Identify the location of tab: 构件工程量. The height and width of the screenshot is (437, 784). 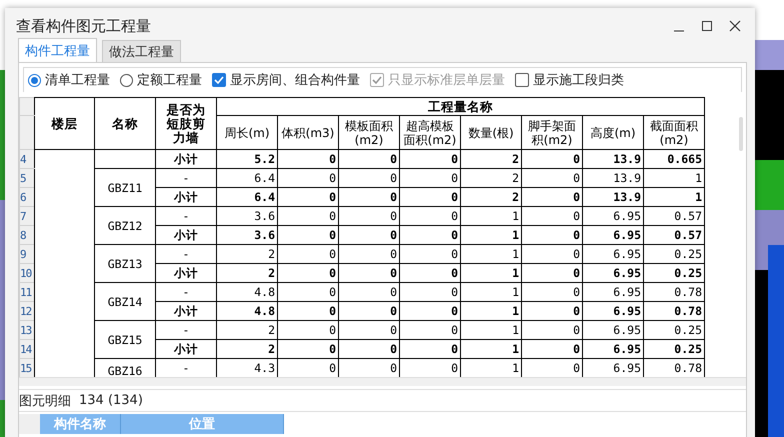
(57, 50).